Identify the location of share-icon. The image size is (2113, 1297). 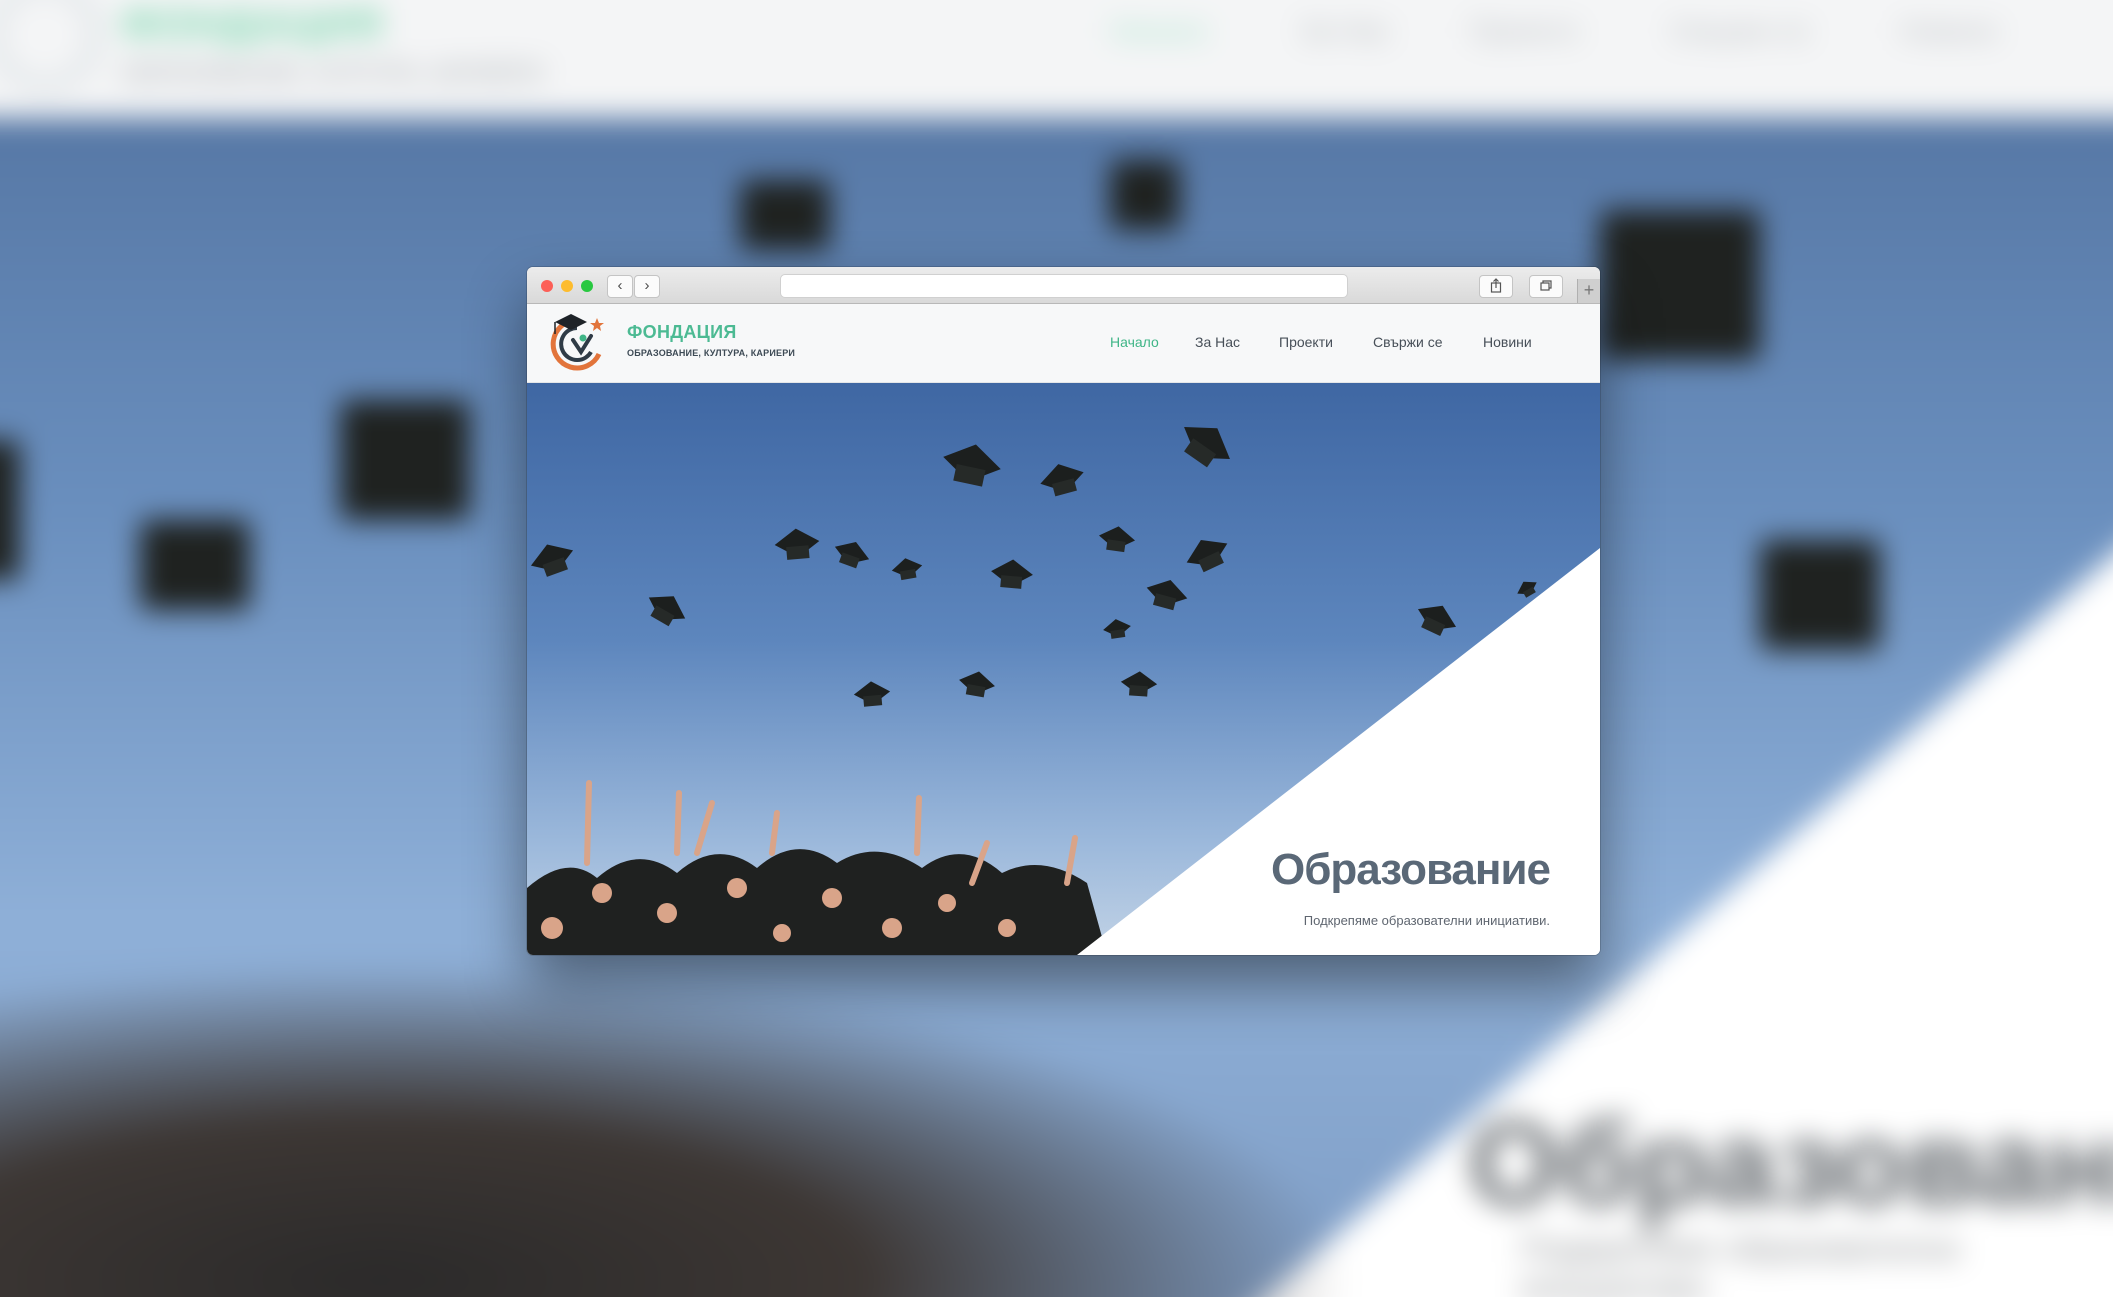
(1496, 285).